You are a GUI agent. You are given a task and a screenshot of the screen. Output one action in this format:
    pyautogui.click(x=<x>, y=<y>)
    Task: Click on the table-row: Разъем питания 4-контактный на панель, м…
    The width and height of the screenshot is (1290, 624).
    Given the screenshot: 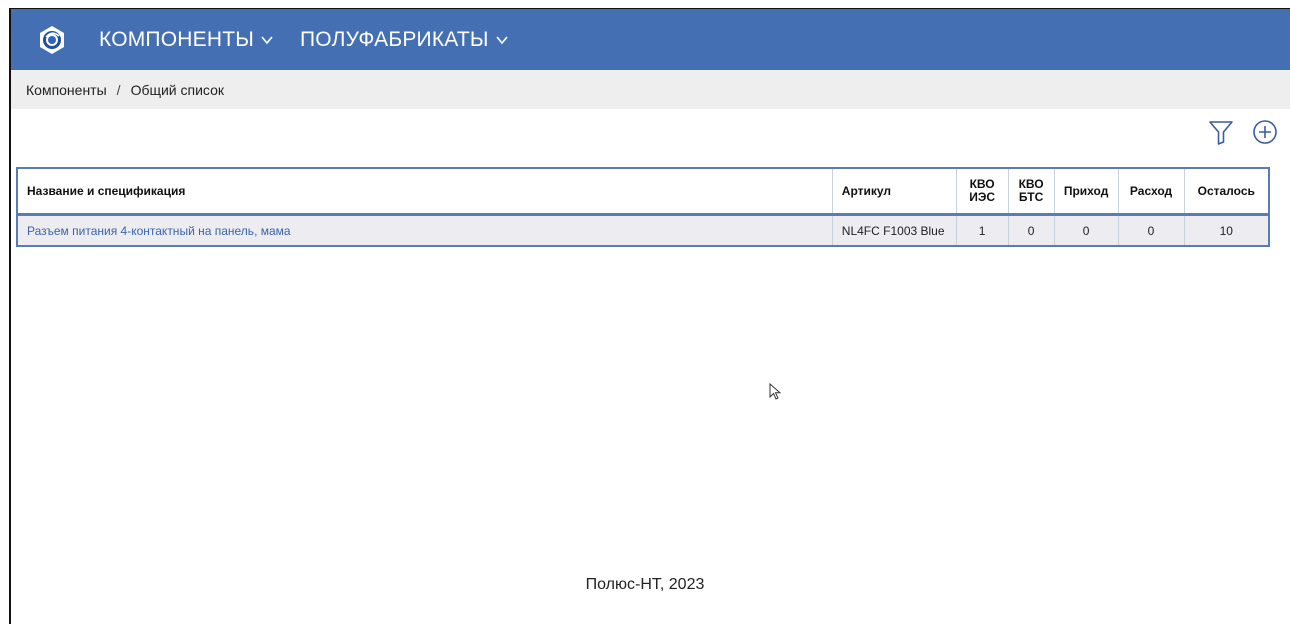 What is the action you would take?
    pyautogui.click(x=643, y=230)
    